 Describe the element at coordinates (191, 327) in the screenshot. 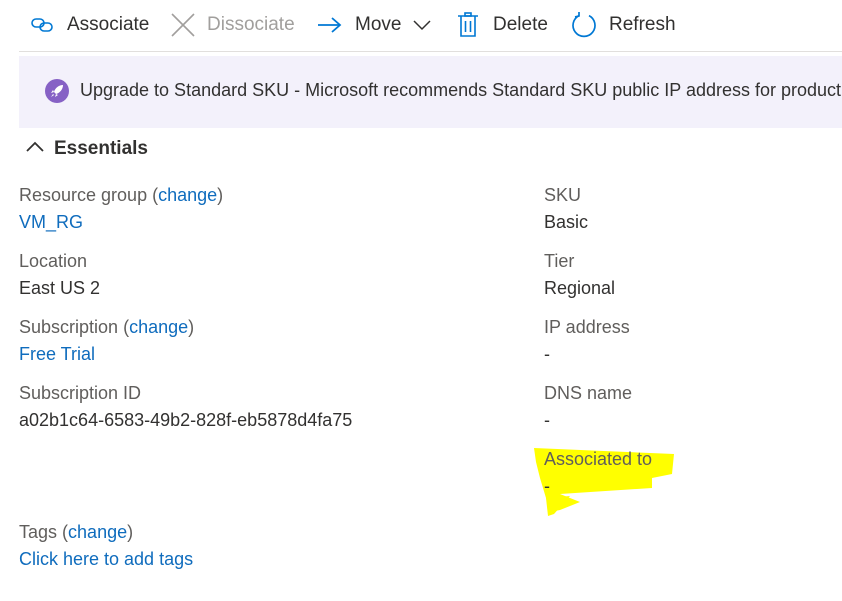

I see `subscription-paren-close: )` at that location.